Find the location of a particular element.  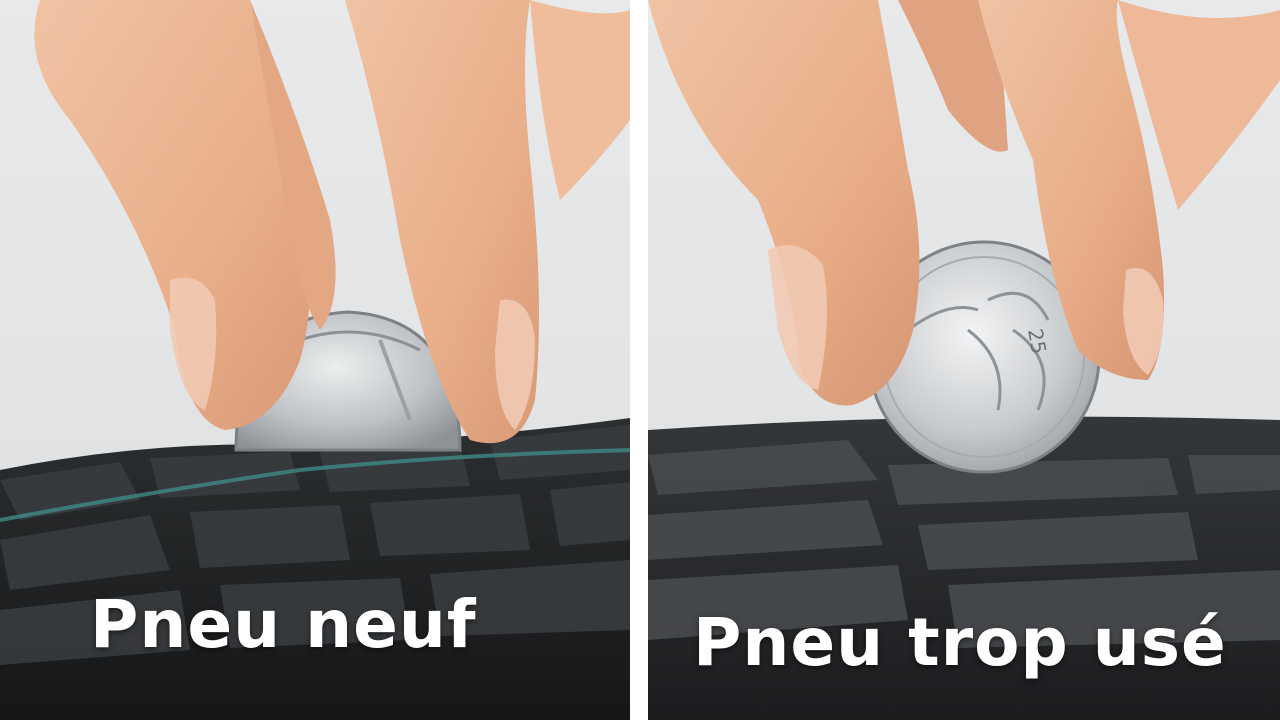

panel-divider is located at coordinates (639, 360).